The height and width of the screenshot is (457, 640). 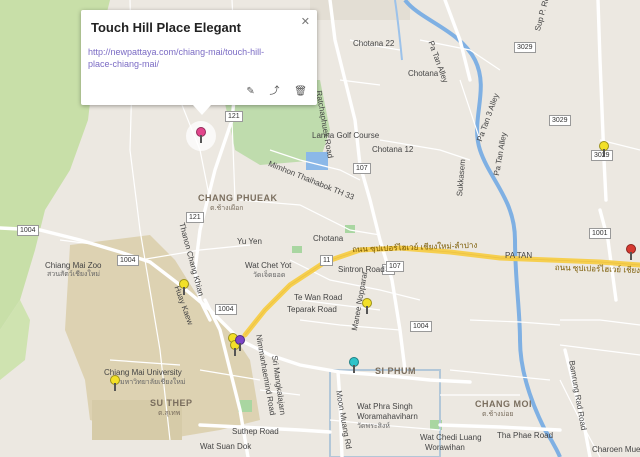 What do you see at coordinates (249, 241) in the screenshot?
I see `map-label: Yu Yen` at bounding box center [249, 241].